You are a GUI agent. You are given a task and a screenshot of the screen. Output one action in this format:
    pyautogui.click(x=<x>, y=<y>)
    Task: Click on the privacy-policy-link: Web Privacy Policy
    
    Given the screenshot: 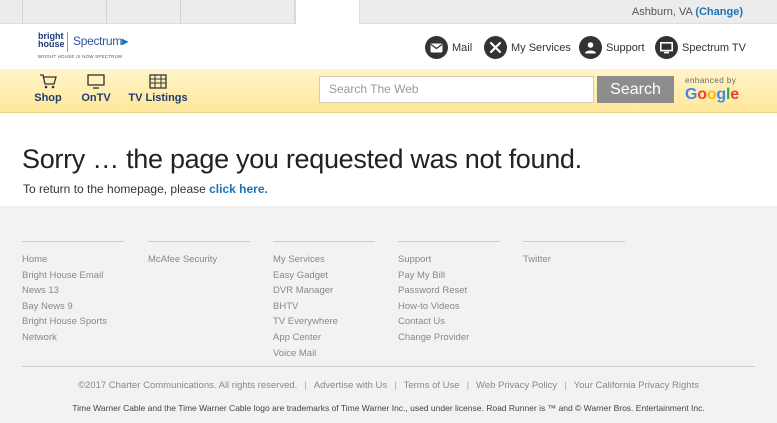 What is the action you would take?
    pyautogui.click(x=516, y=385)
    